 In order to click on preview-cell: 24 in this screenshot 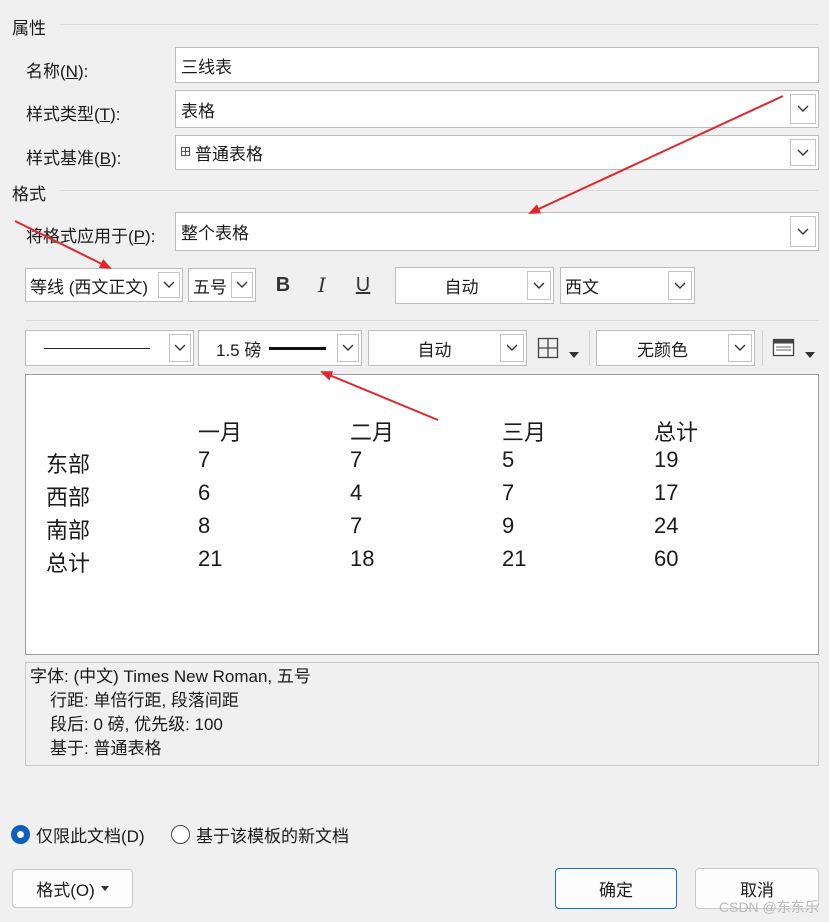, I will do `click(666, 525)`.